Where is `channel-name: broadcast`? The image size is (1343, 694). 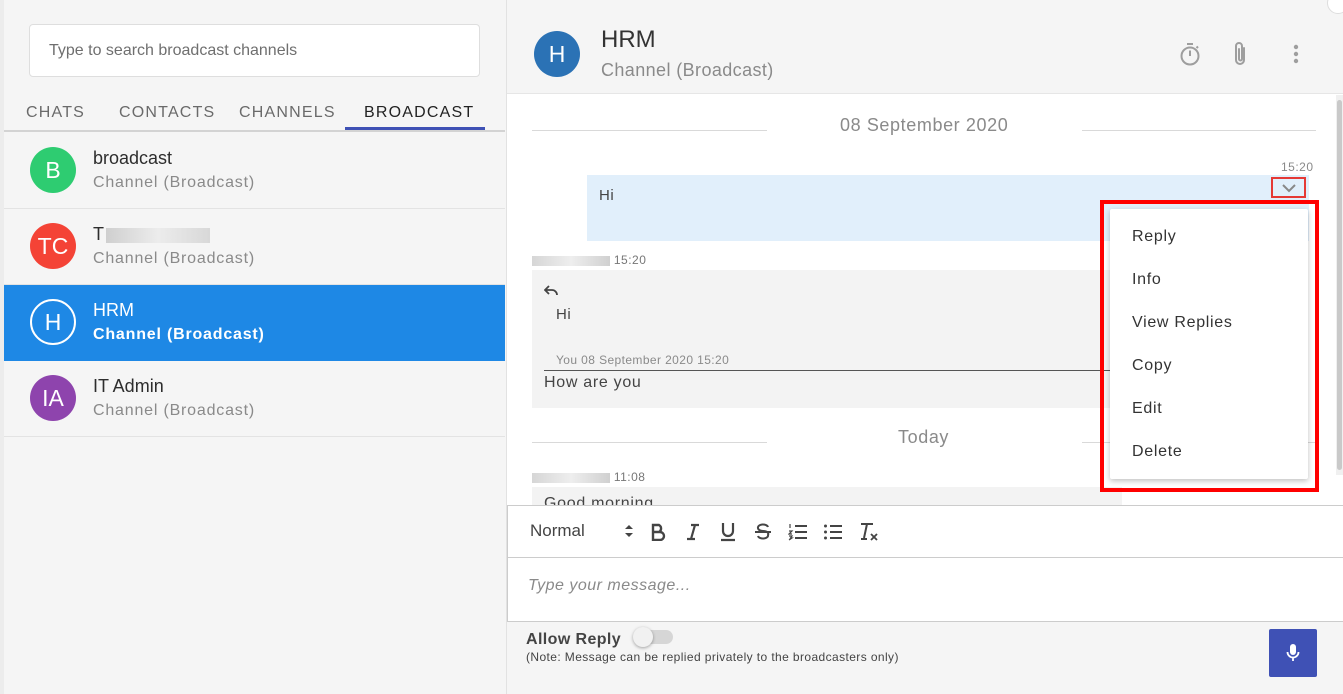
channel-name: broadcast is located at coordinates (133, 158).